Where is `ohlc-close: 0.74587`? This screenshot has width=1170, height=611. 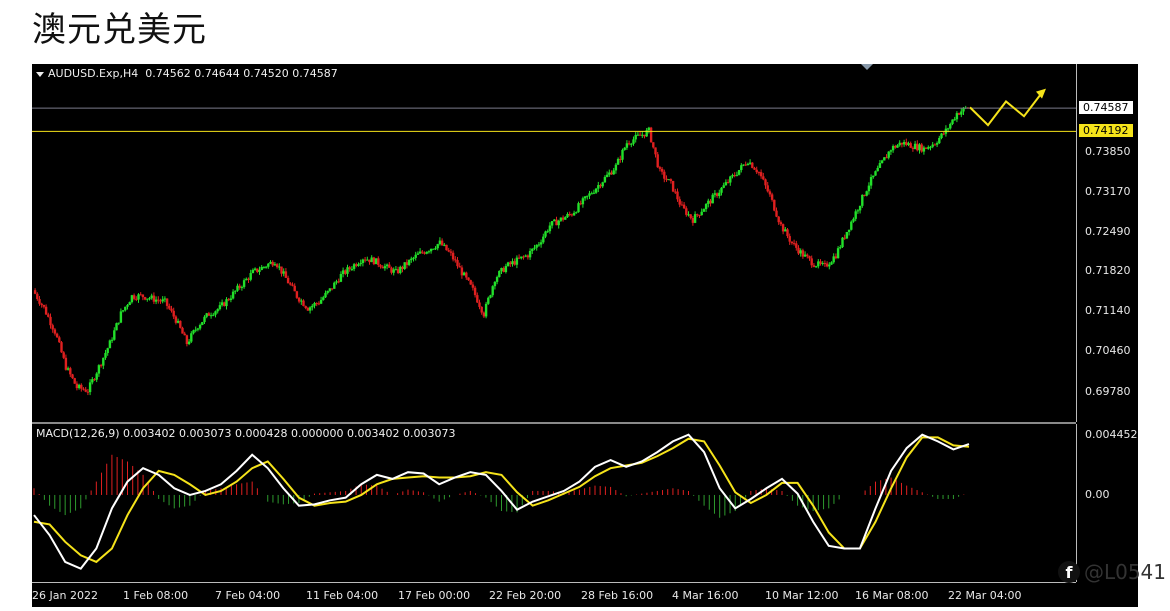
ohlc-close: 0.74587 is located at coordinates (315, 73).